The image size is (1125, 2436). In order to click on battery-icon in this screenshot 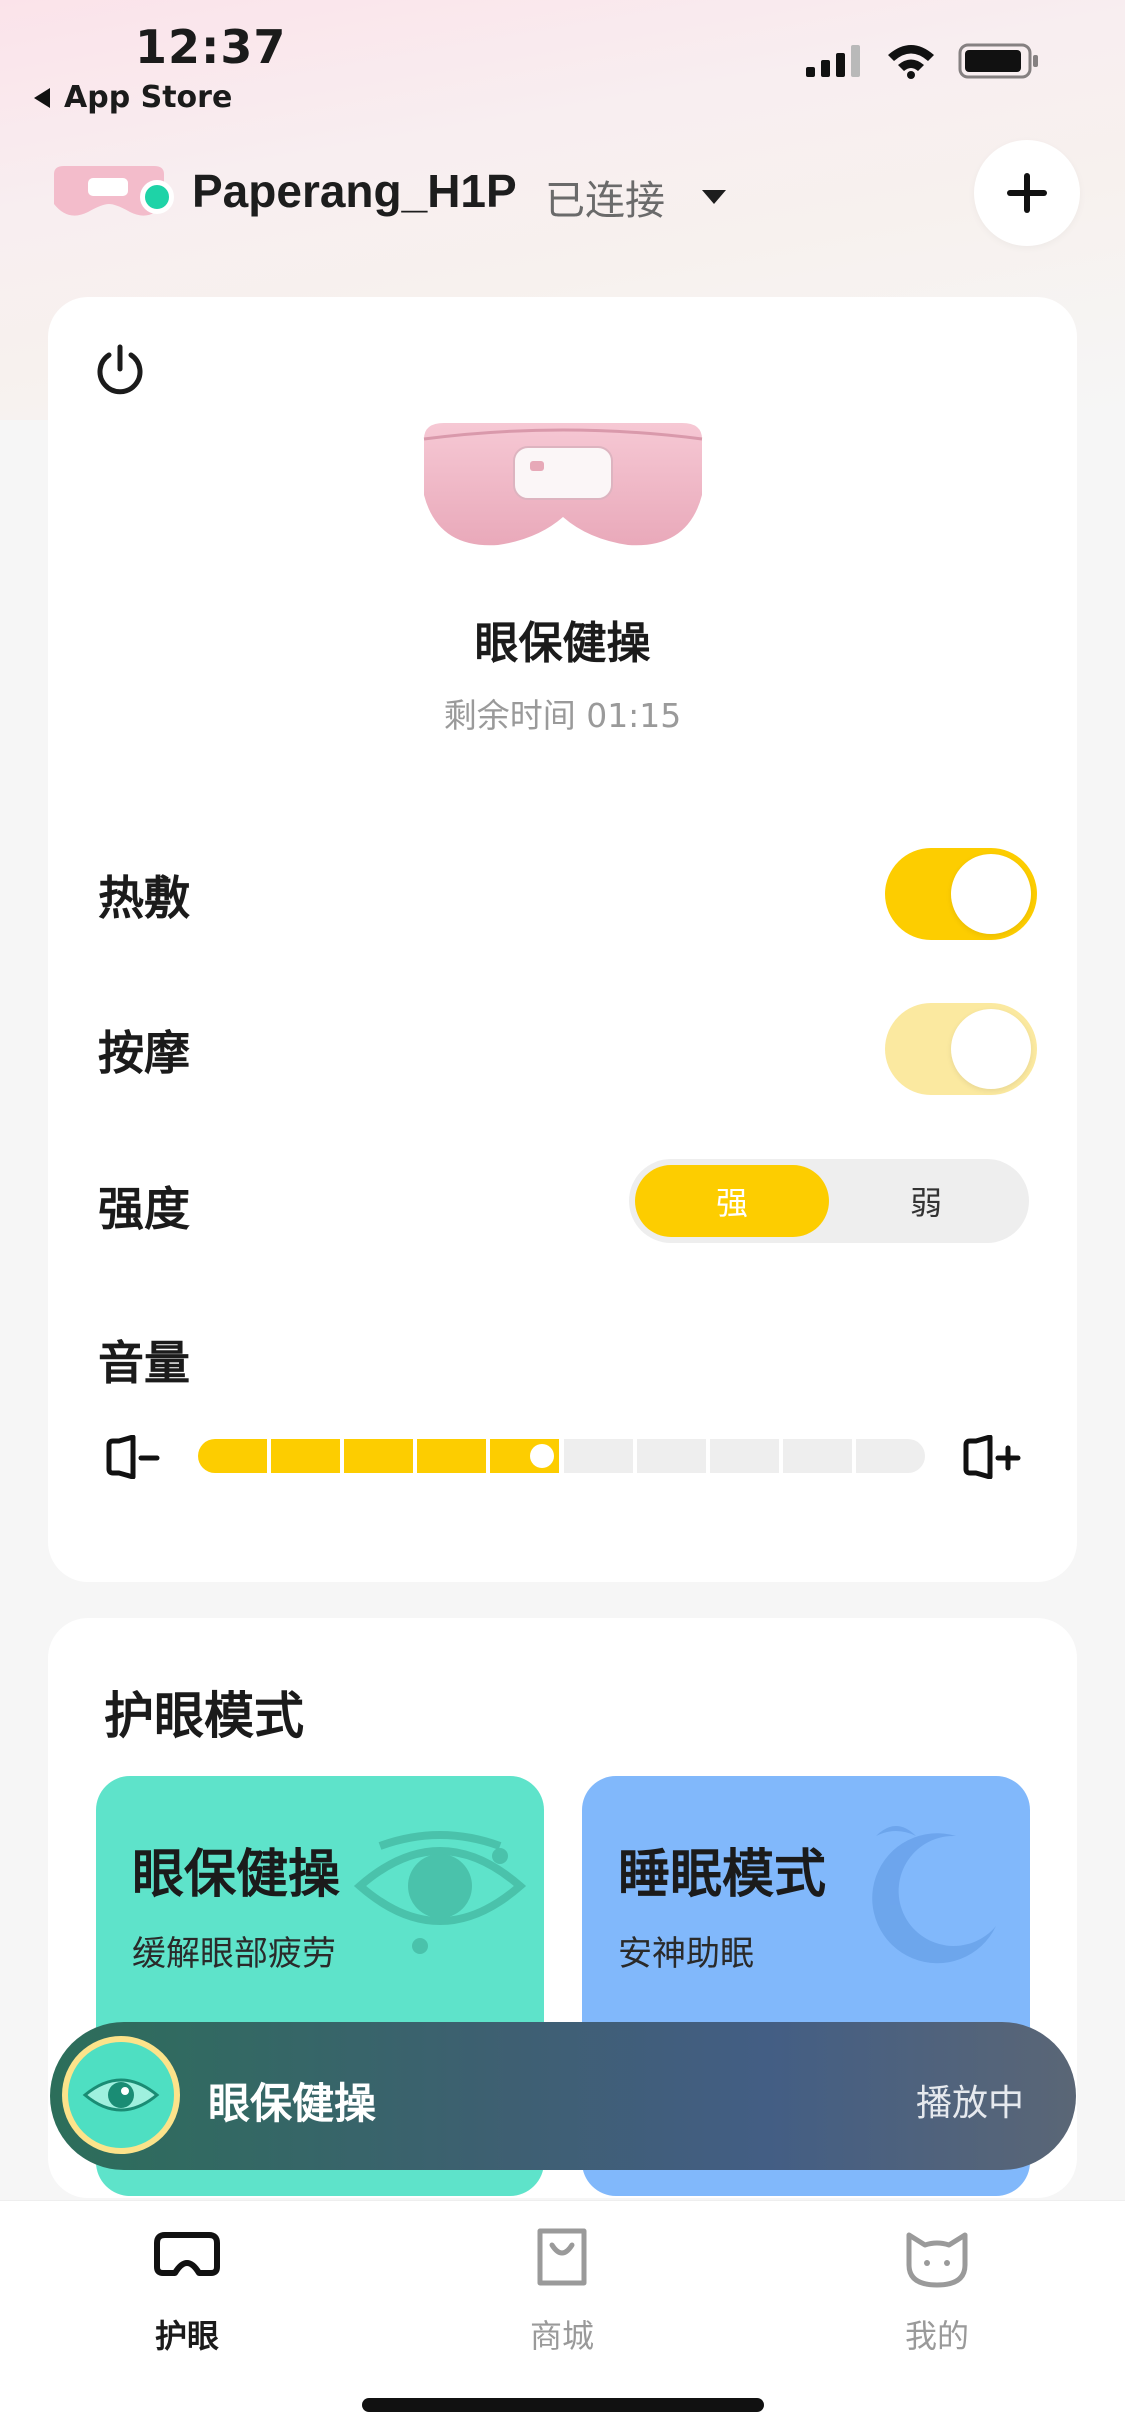, I will do `click(998, 61)`.